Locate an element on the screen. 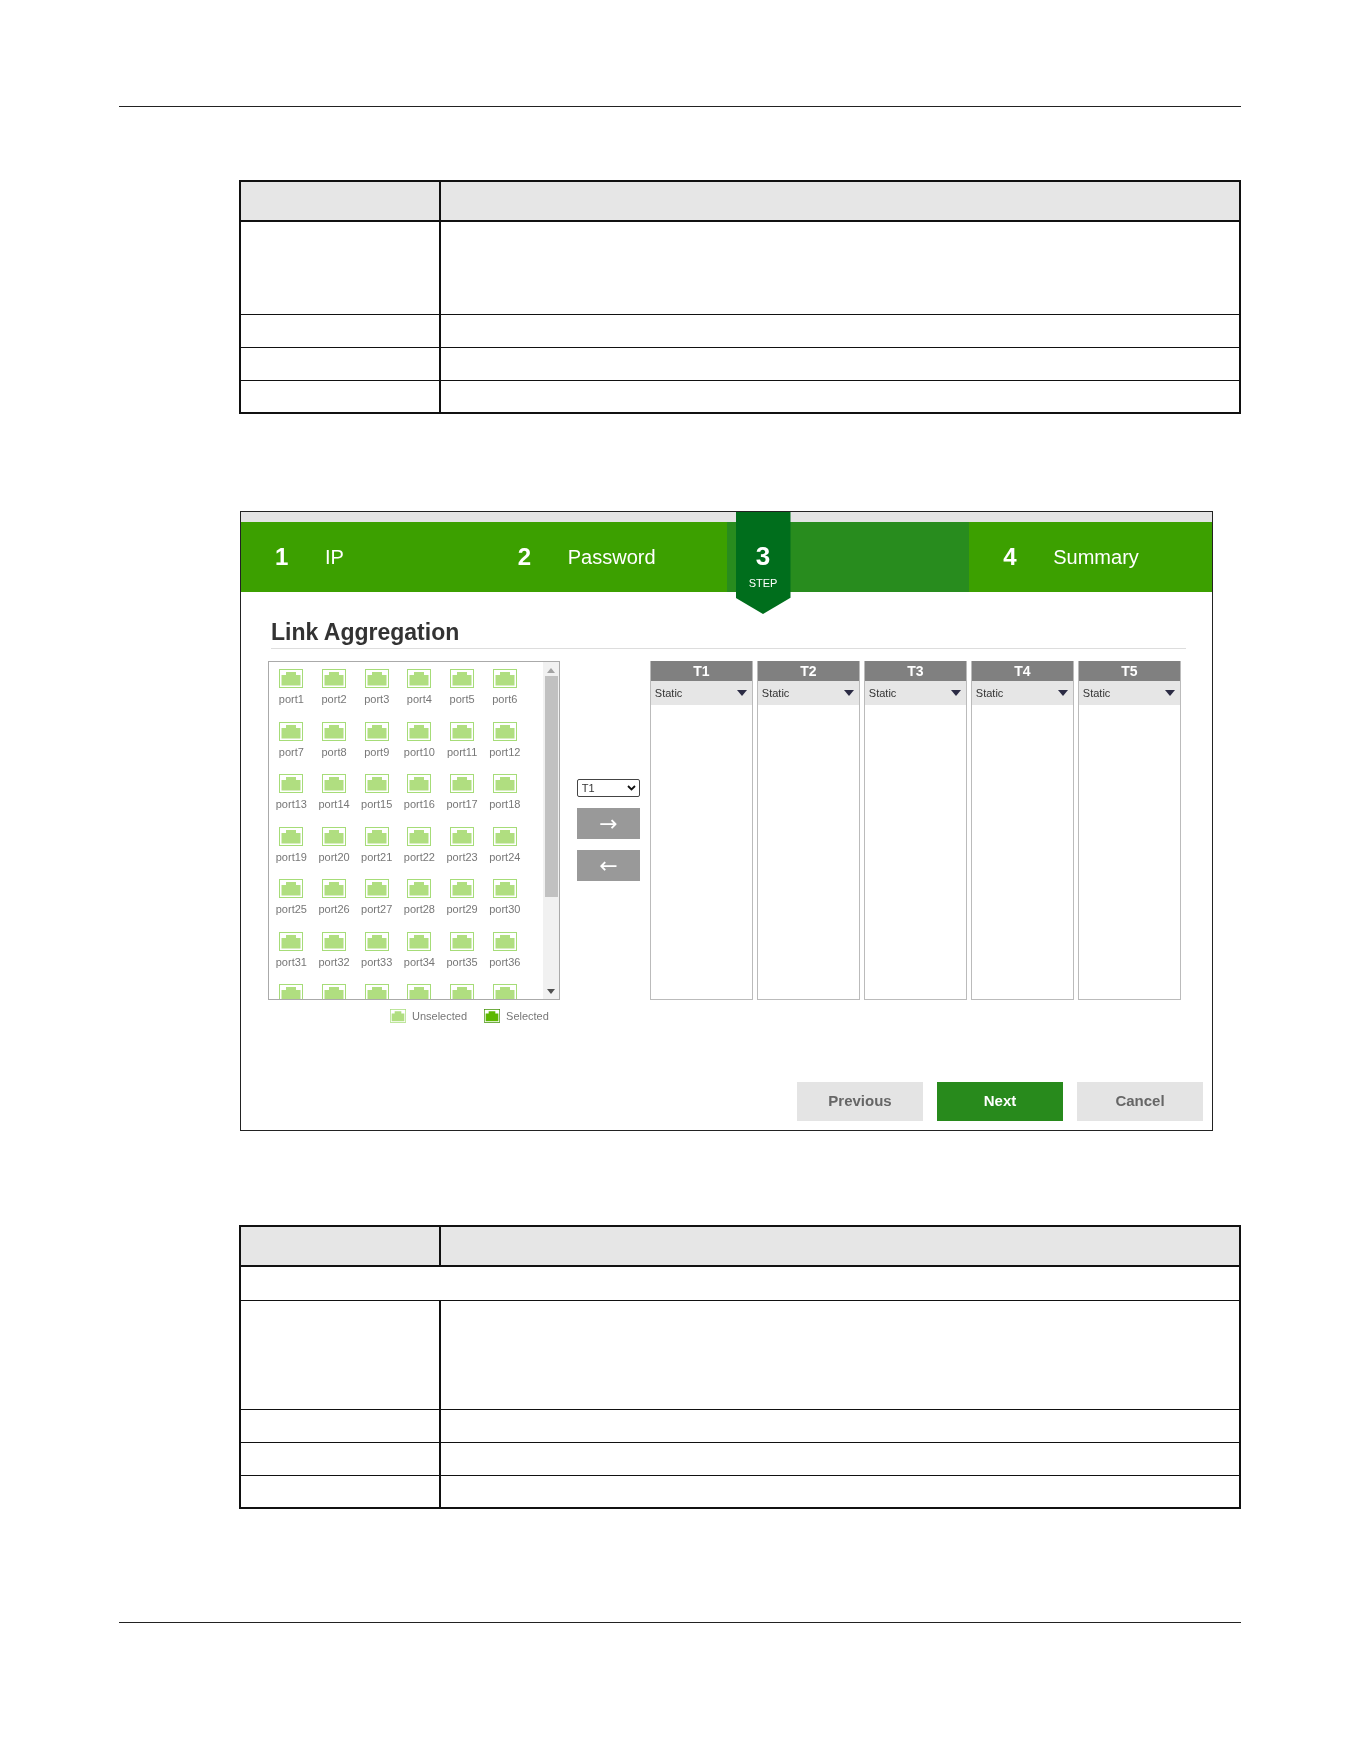 This screenshot has width=1361, height=1761. port-item: port29 is located at coordinates (462, 897).